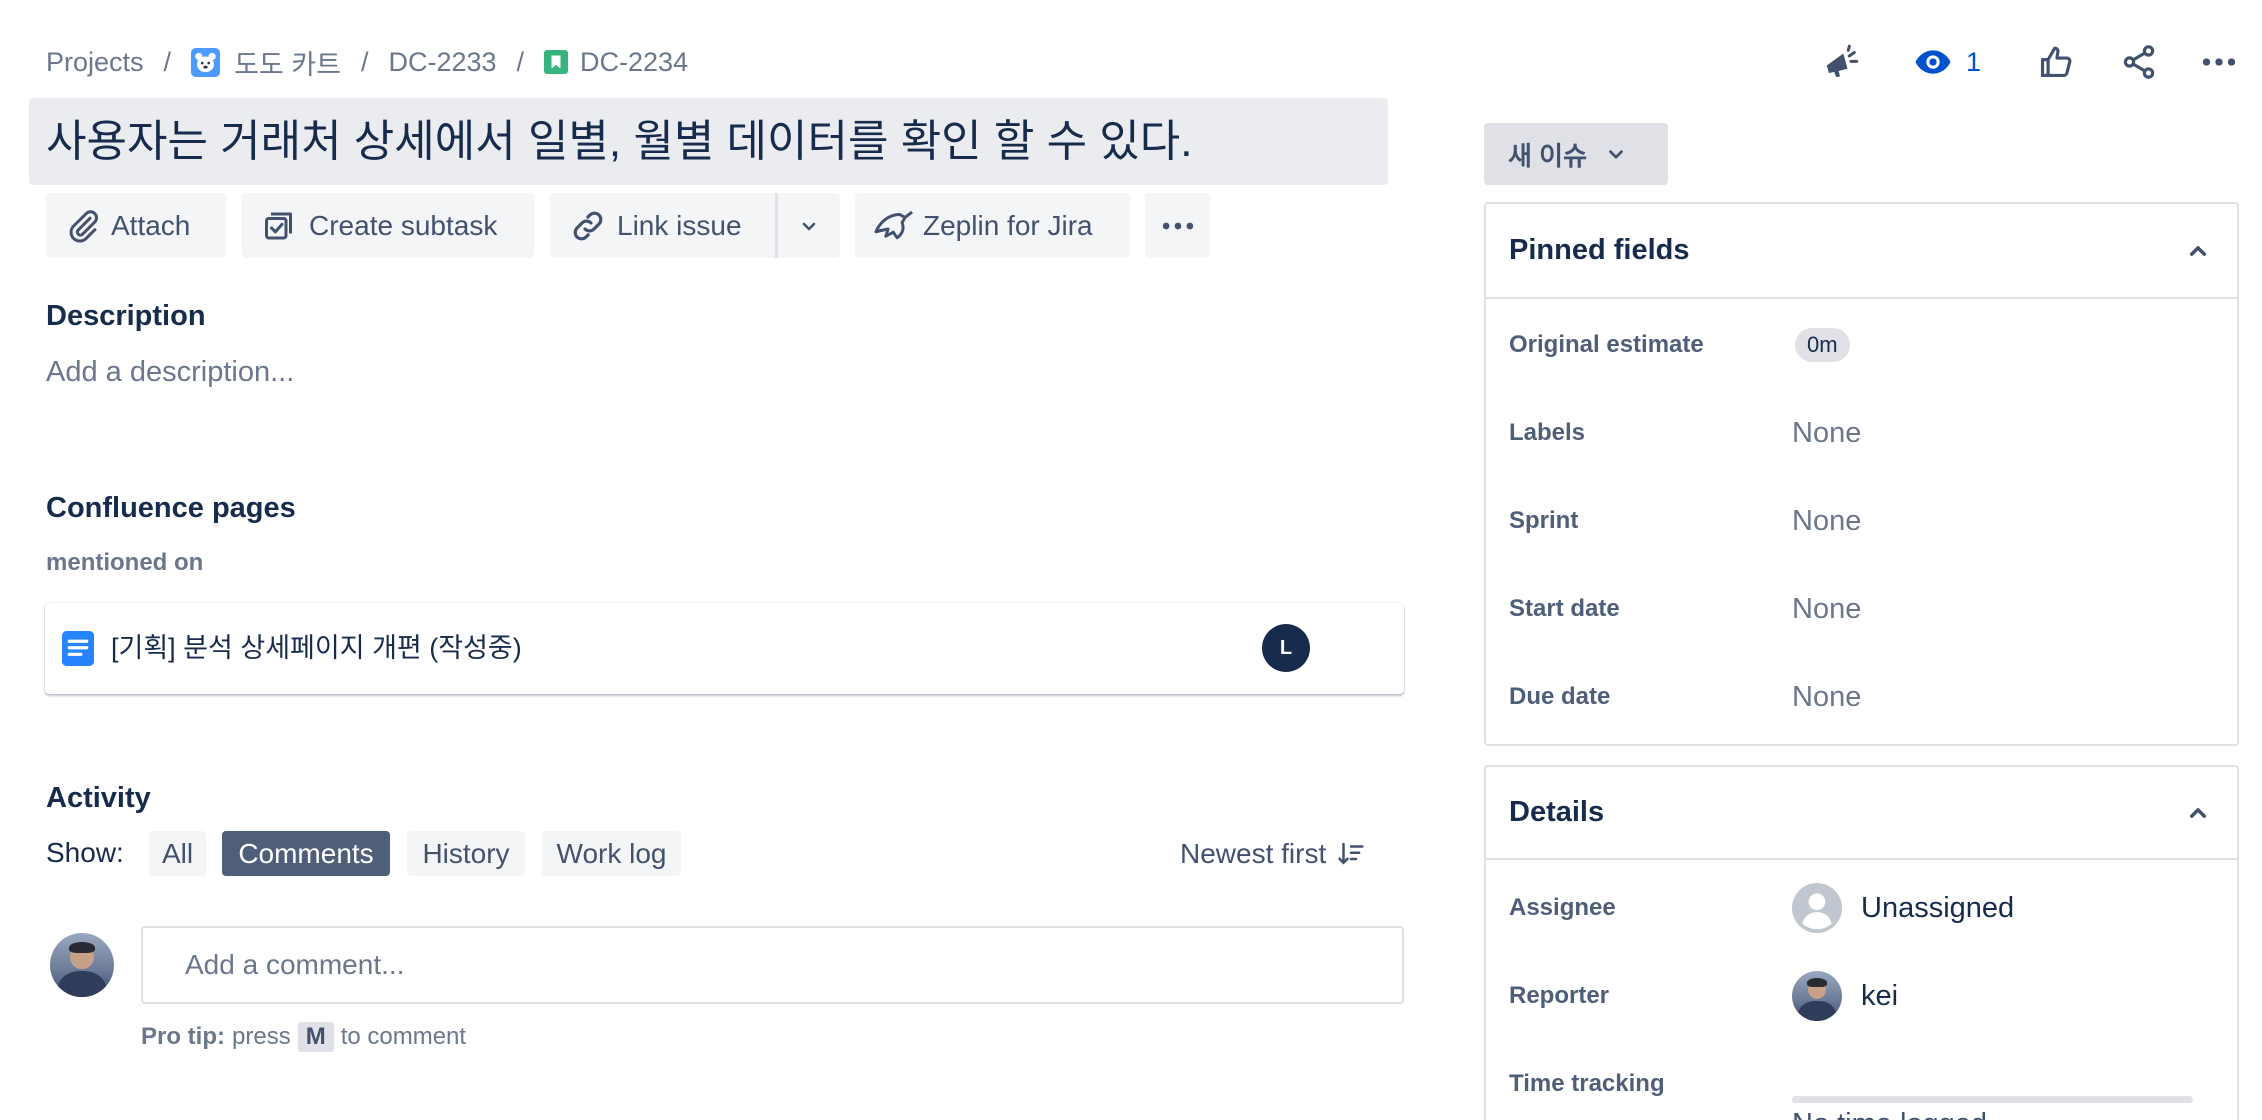 This screenshot has width=2262, height=1120. I want to click on details-header: Details, so click(1861, 813).